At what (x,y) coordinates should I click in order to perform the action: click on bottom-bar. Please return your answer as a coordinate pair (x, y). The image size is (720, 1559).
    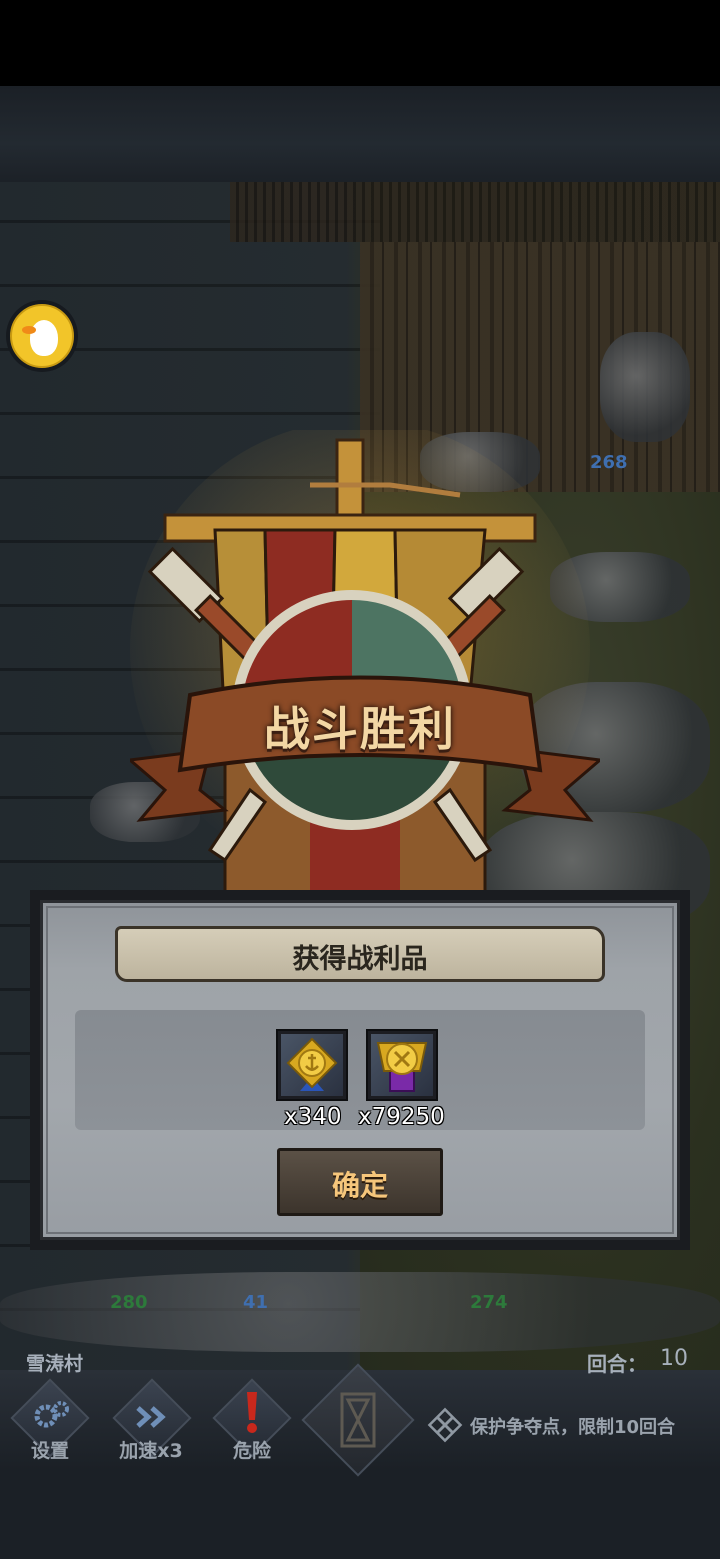
    Looking at the image, I should click on (360, 1514).